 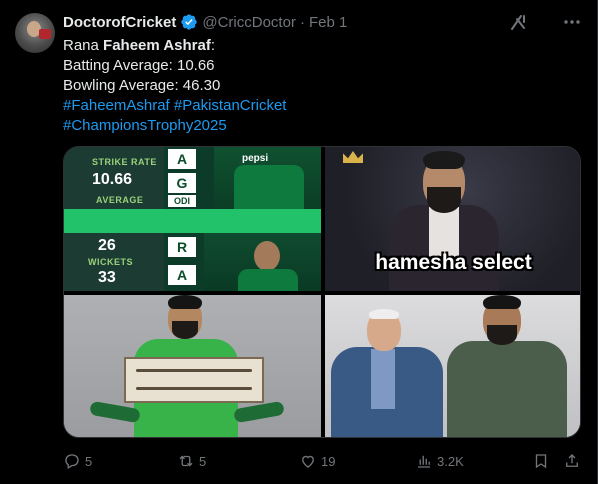 I want to click on reply-icon, so click(x=72, y=461).